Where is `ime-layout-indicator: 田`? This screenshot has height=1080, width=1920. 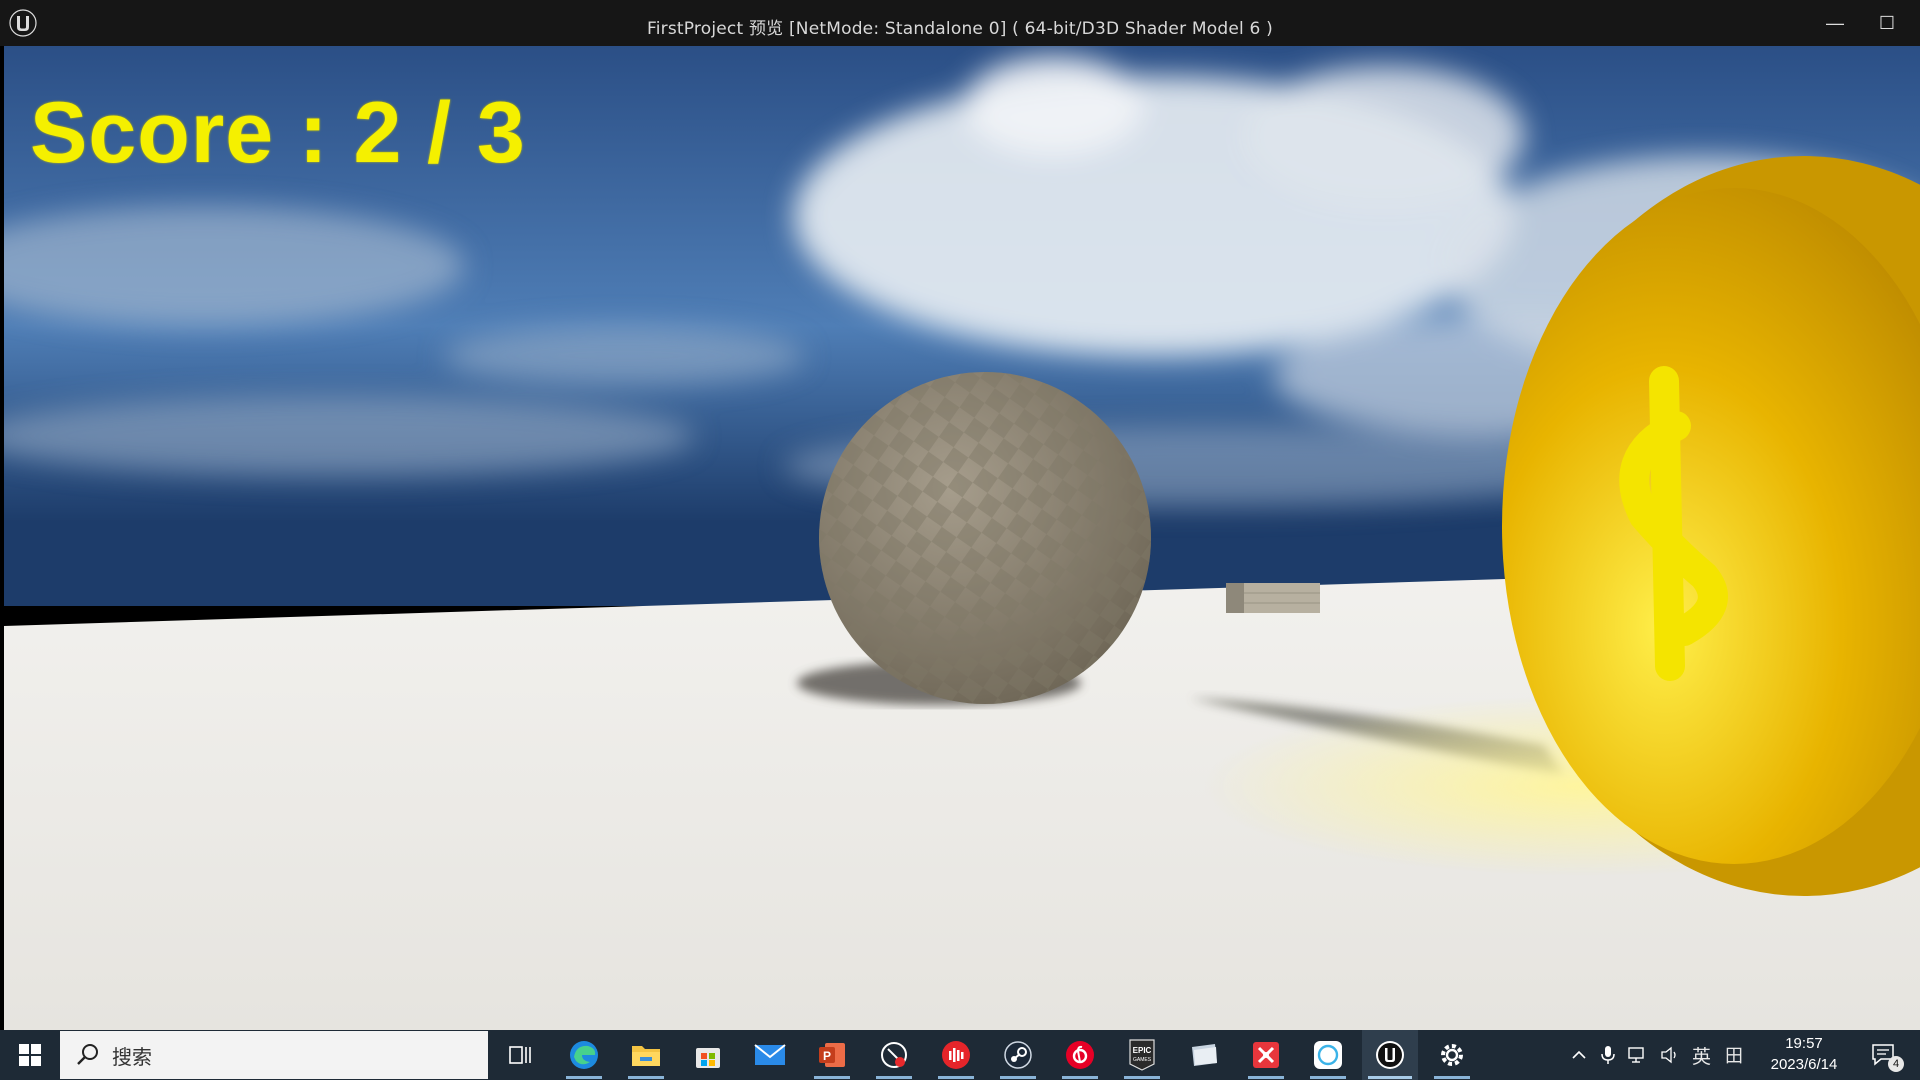
ime-layout-indicator: 田 is located at coordinates (1734, 1055).